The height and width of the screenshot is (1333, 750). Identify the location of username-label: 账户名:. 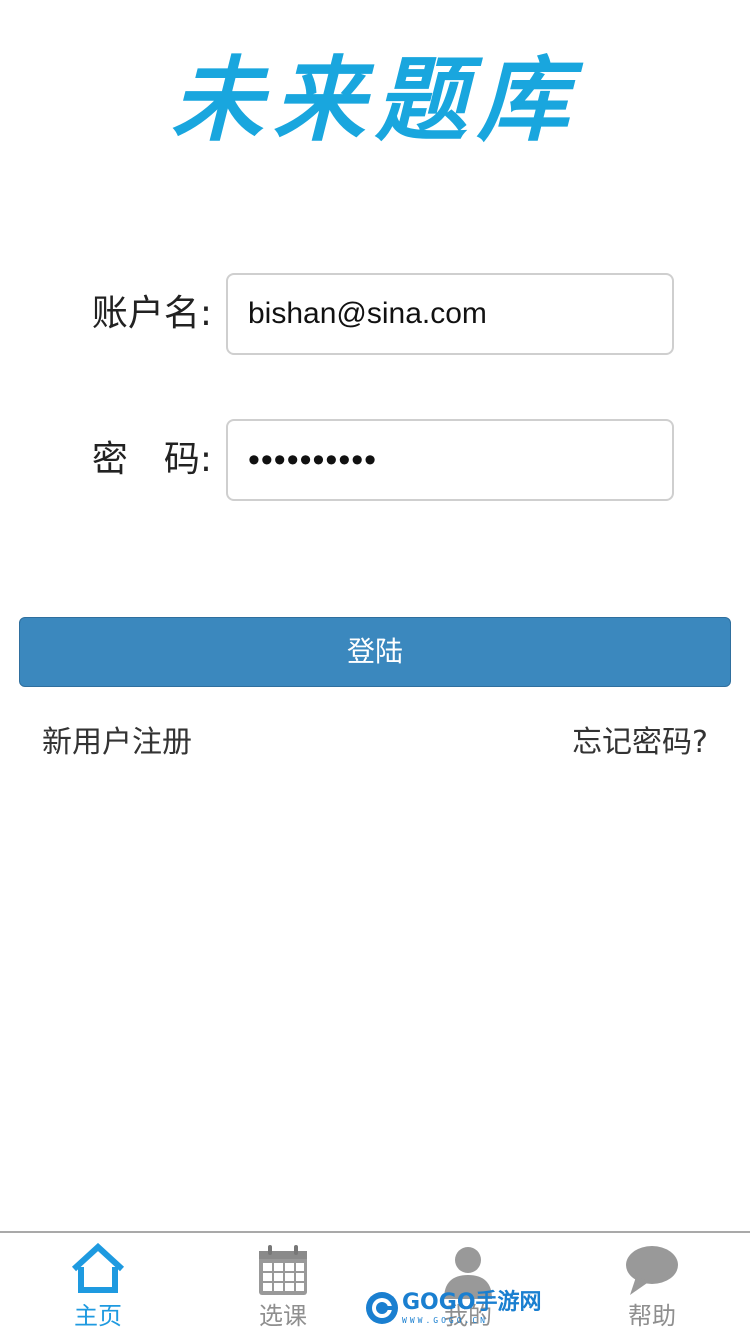
(151, 313).